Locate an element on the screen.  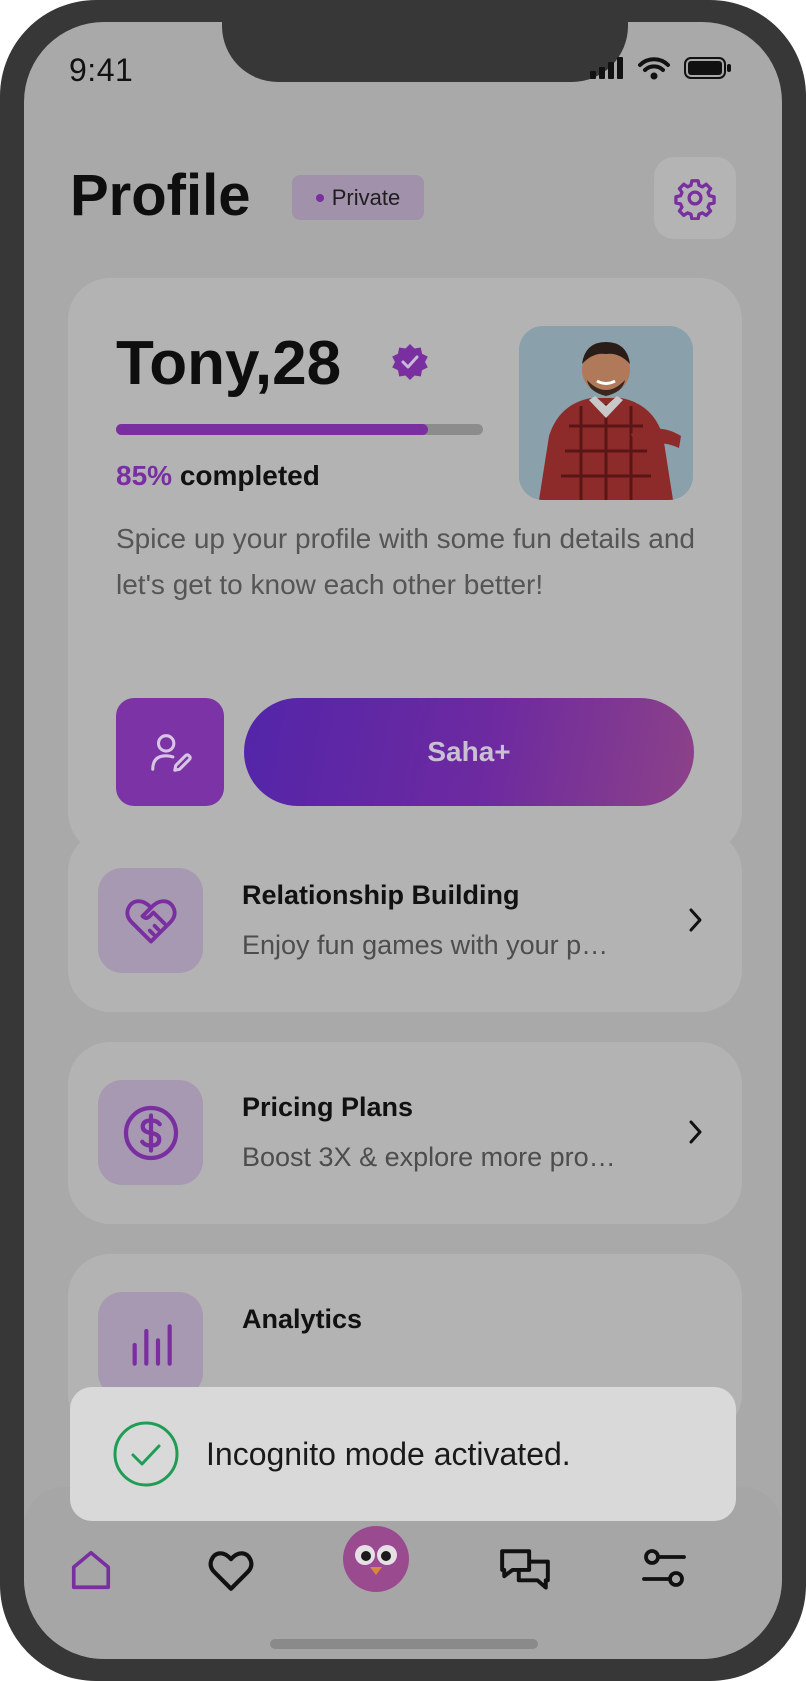
filters-icon is located at coordinates (664, 1568).